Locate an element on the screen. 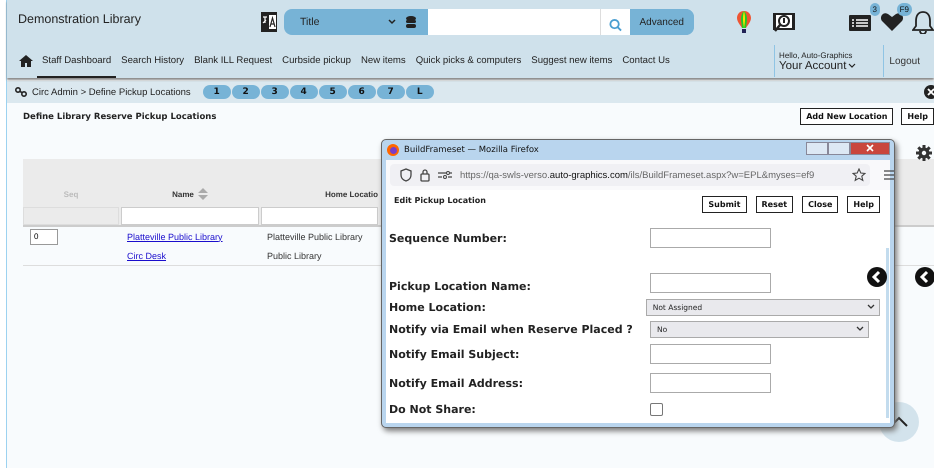 The image size is (934, 468). location-link: Platteville Public Library is located at coordinates (172, 237).